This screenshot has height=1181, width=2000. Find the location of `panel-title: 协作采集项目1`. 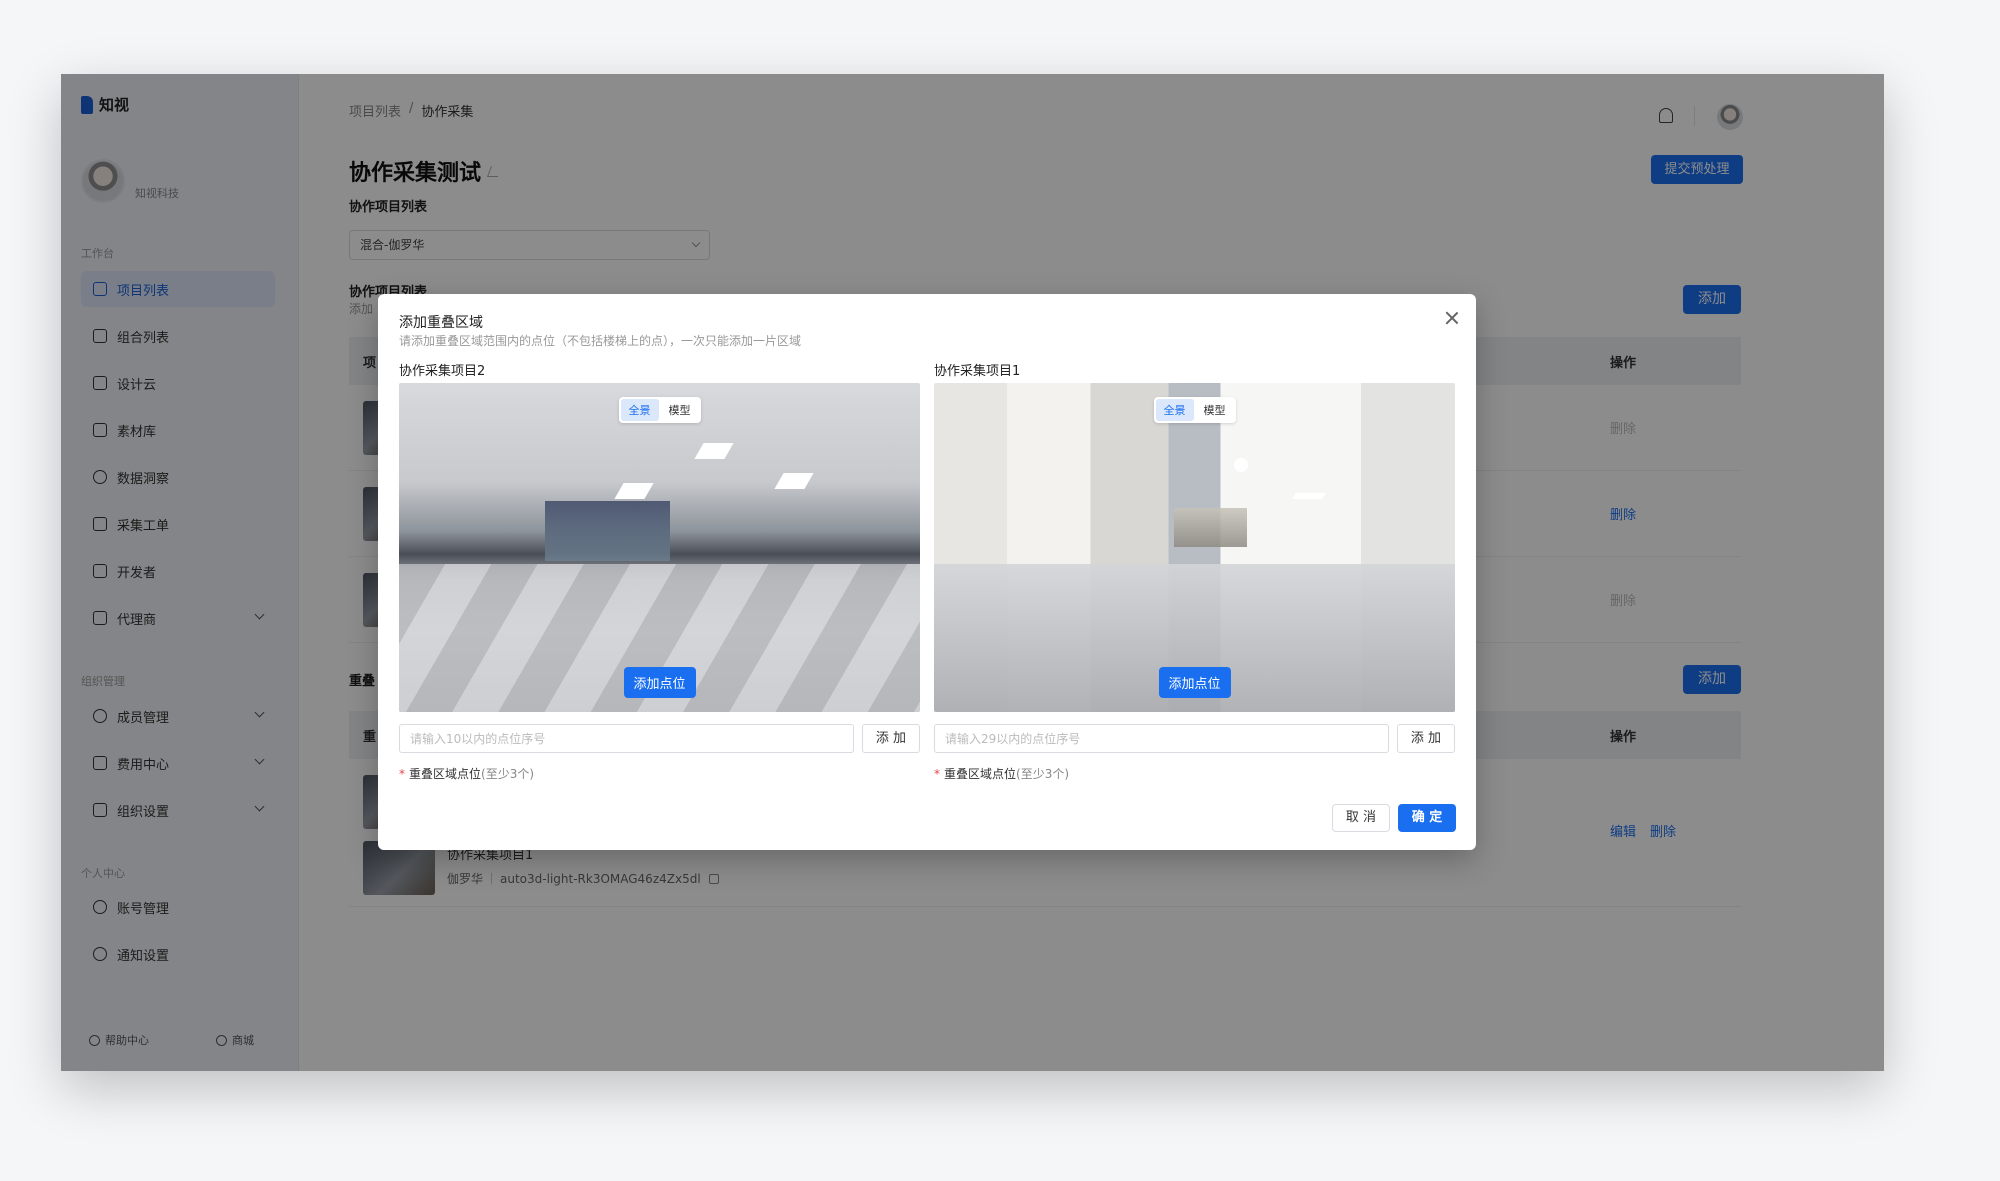

panel-title: 协作采集项目1 is located at coordinates (977, 371).